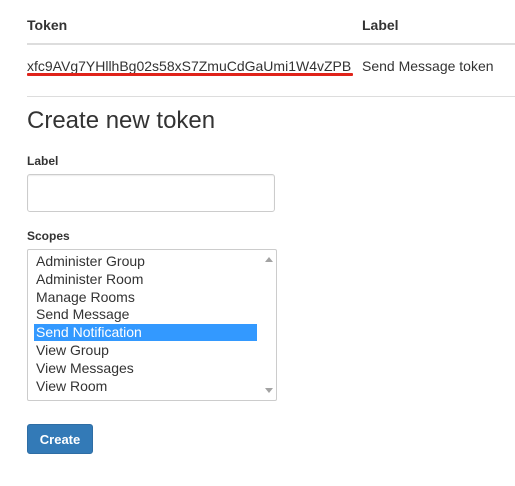  What do you see at coordinates (48, 236) in the screenshot?
I see `scopes-field-caption: Scopes` at bounding box center [48, 236].